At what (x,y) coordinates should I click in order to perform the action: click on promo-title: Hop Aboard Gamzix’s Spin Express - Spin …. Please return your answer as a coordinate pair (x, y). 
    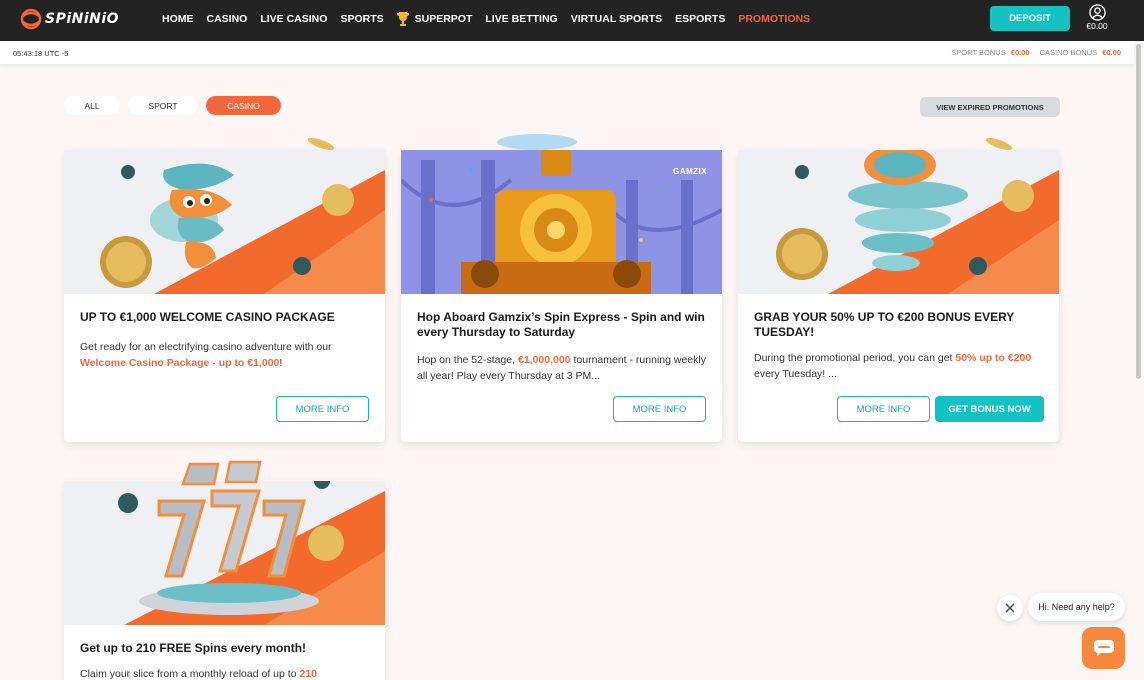
    Looking at the image, I should click on (561, 324).